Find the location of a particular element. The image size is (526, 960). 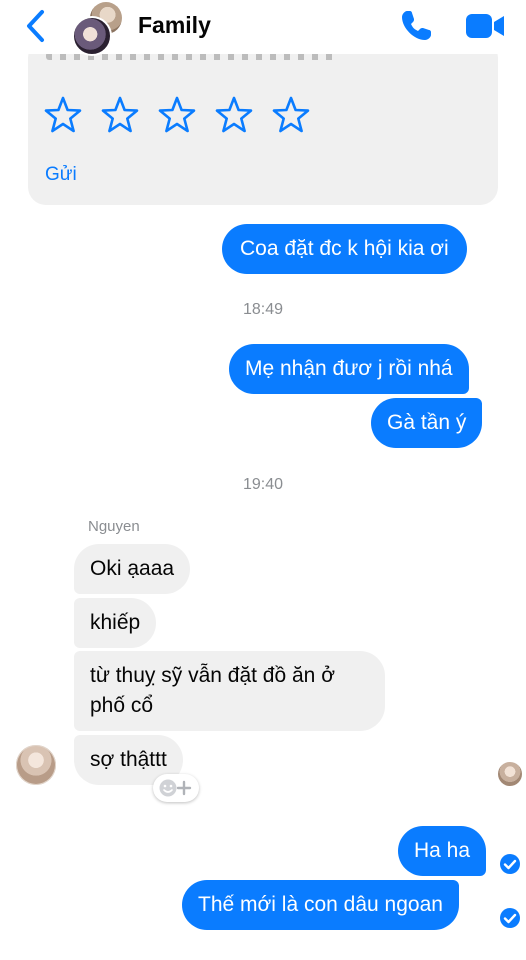

outgoing-message: Gà tần ý is located at coordinates (427, 423).